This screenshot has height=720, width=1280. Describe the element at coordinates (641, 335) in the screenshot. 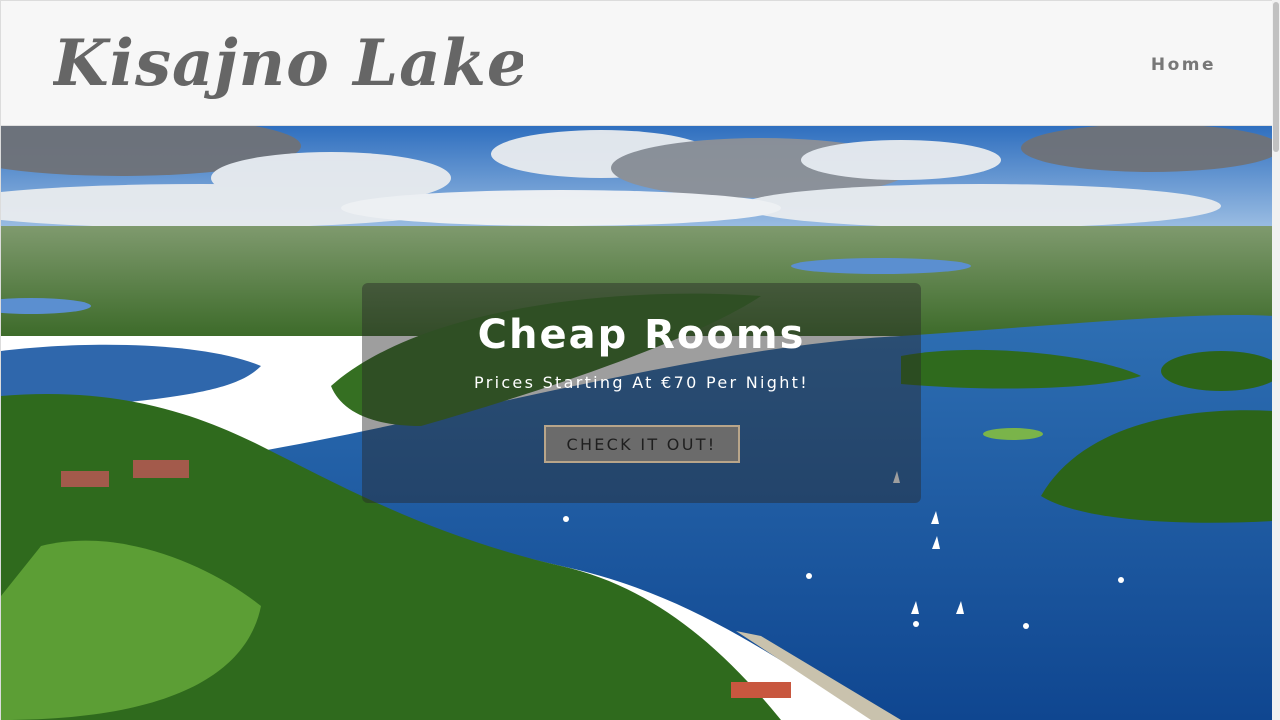

I see `hero-title: Cheap Rooms` at that location.